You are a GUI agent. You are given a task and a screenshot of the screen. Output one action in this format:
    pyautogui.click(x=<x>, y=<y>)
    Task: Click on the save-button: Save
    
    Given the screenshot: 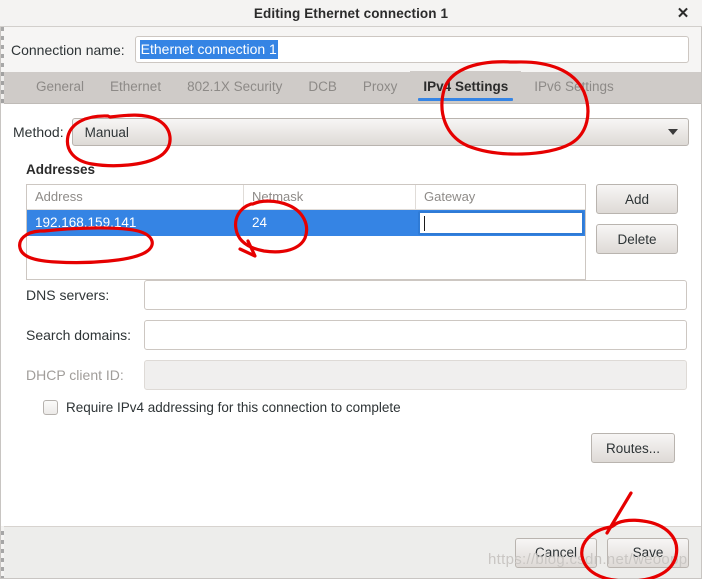 What is the action you would take?
    pyautogui.click(x=648, y=552)
    